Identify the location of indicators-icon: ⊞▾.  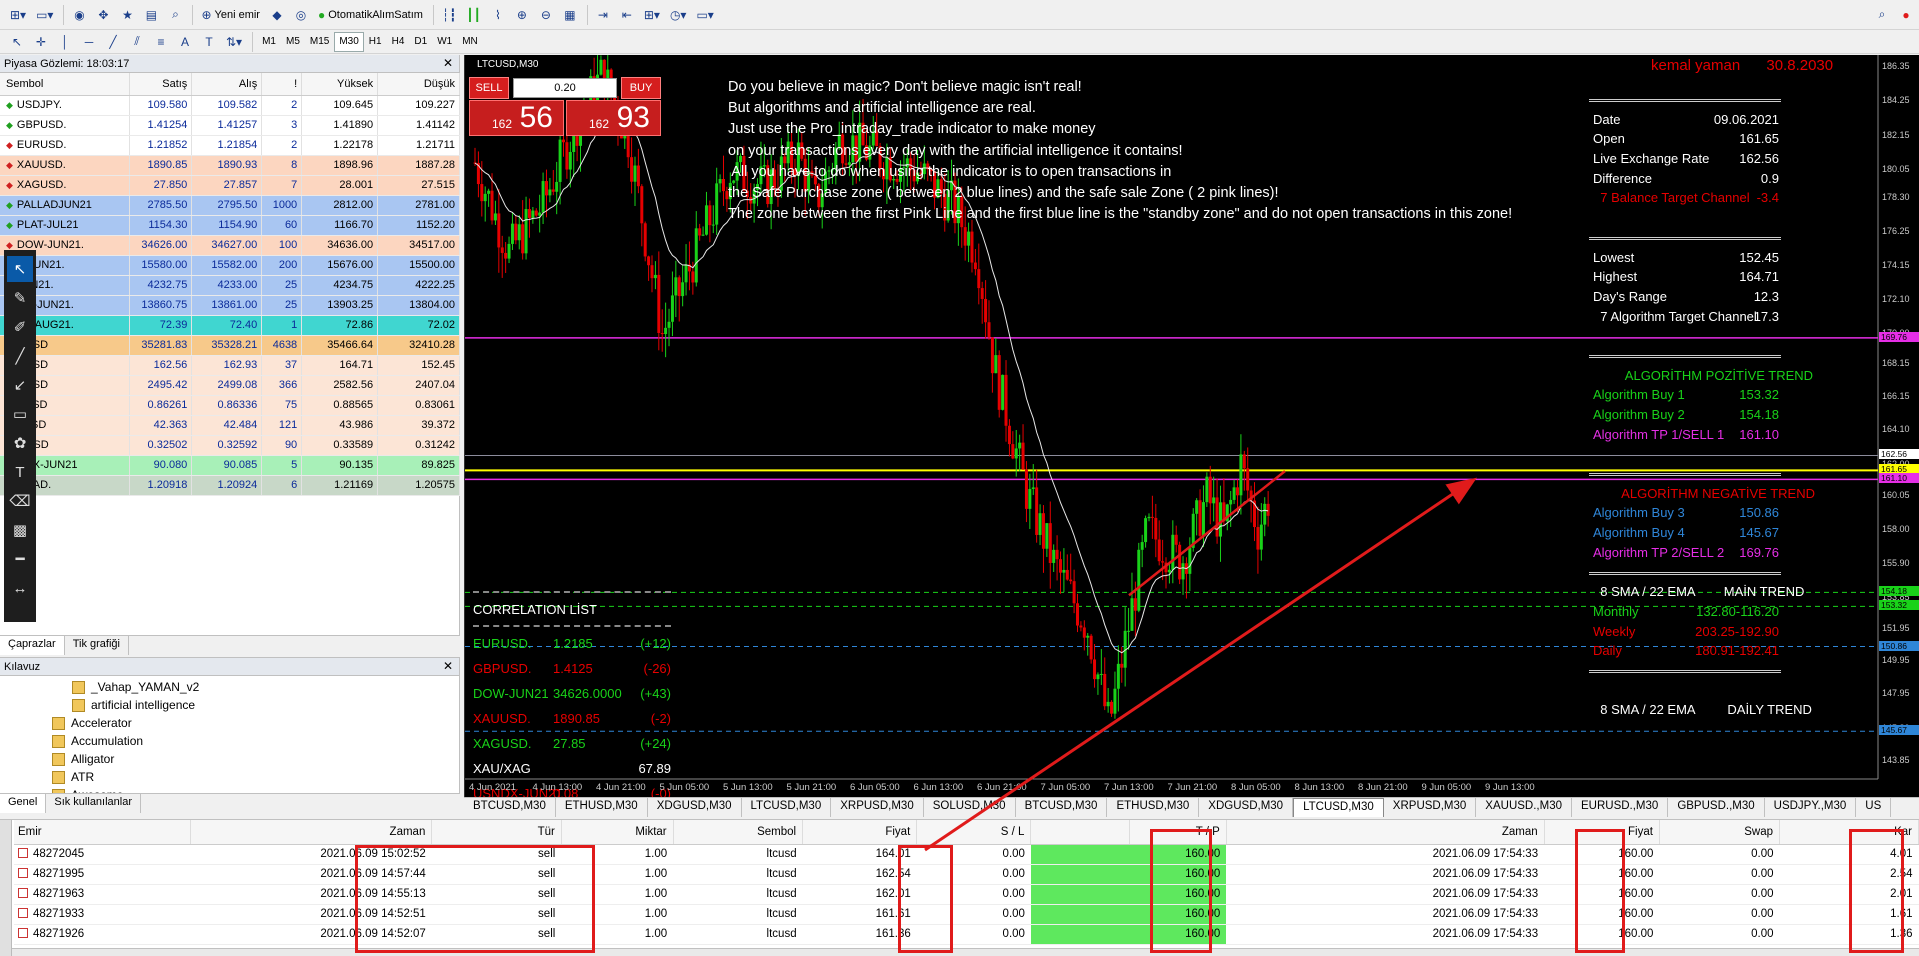
(652, 15).